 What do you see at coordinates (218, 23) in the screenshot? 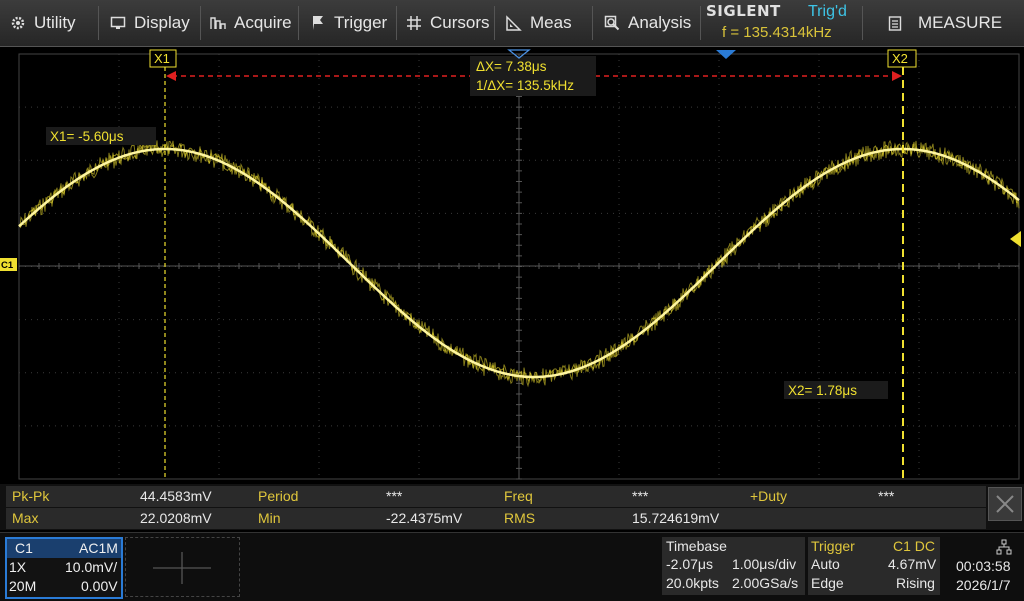
I see `acquire-icon` at bounding box center [218, 23].